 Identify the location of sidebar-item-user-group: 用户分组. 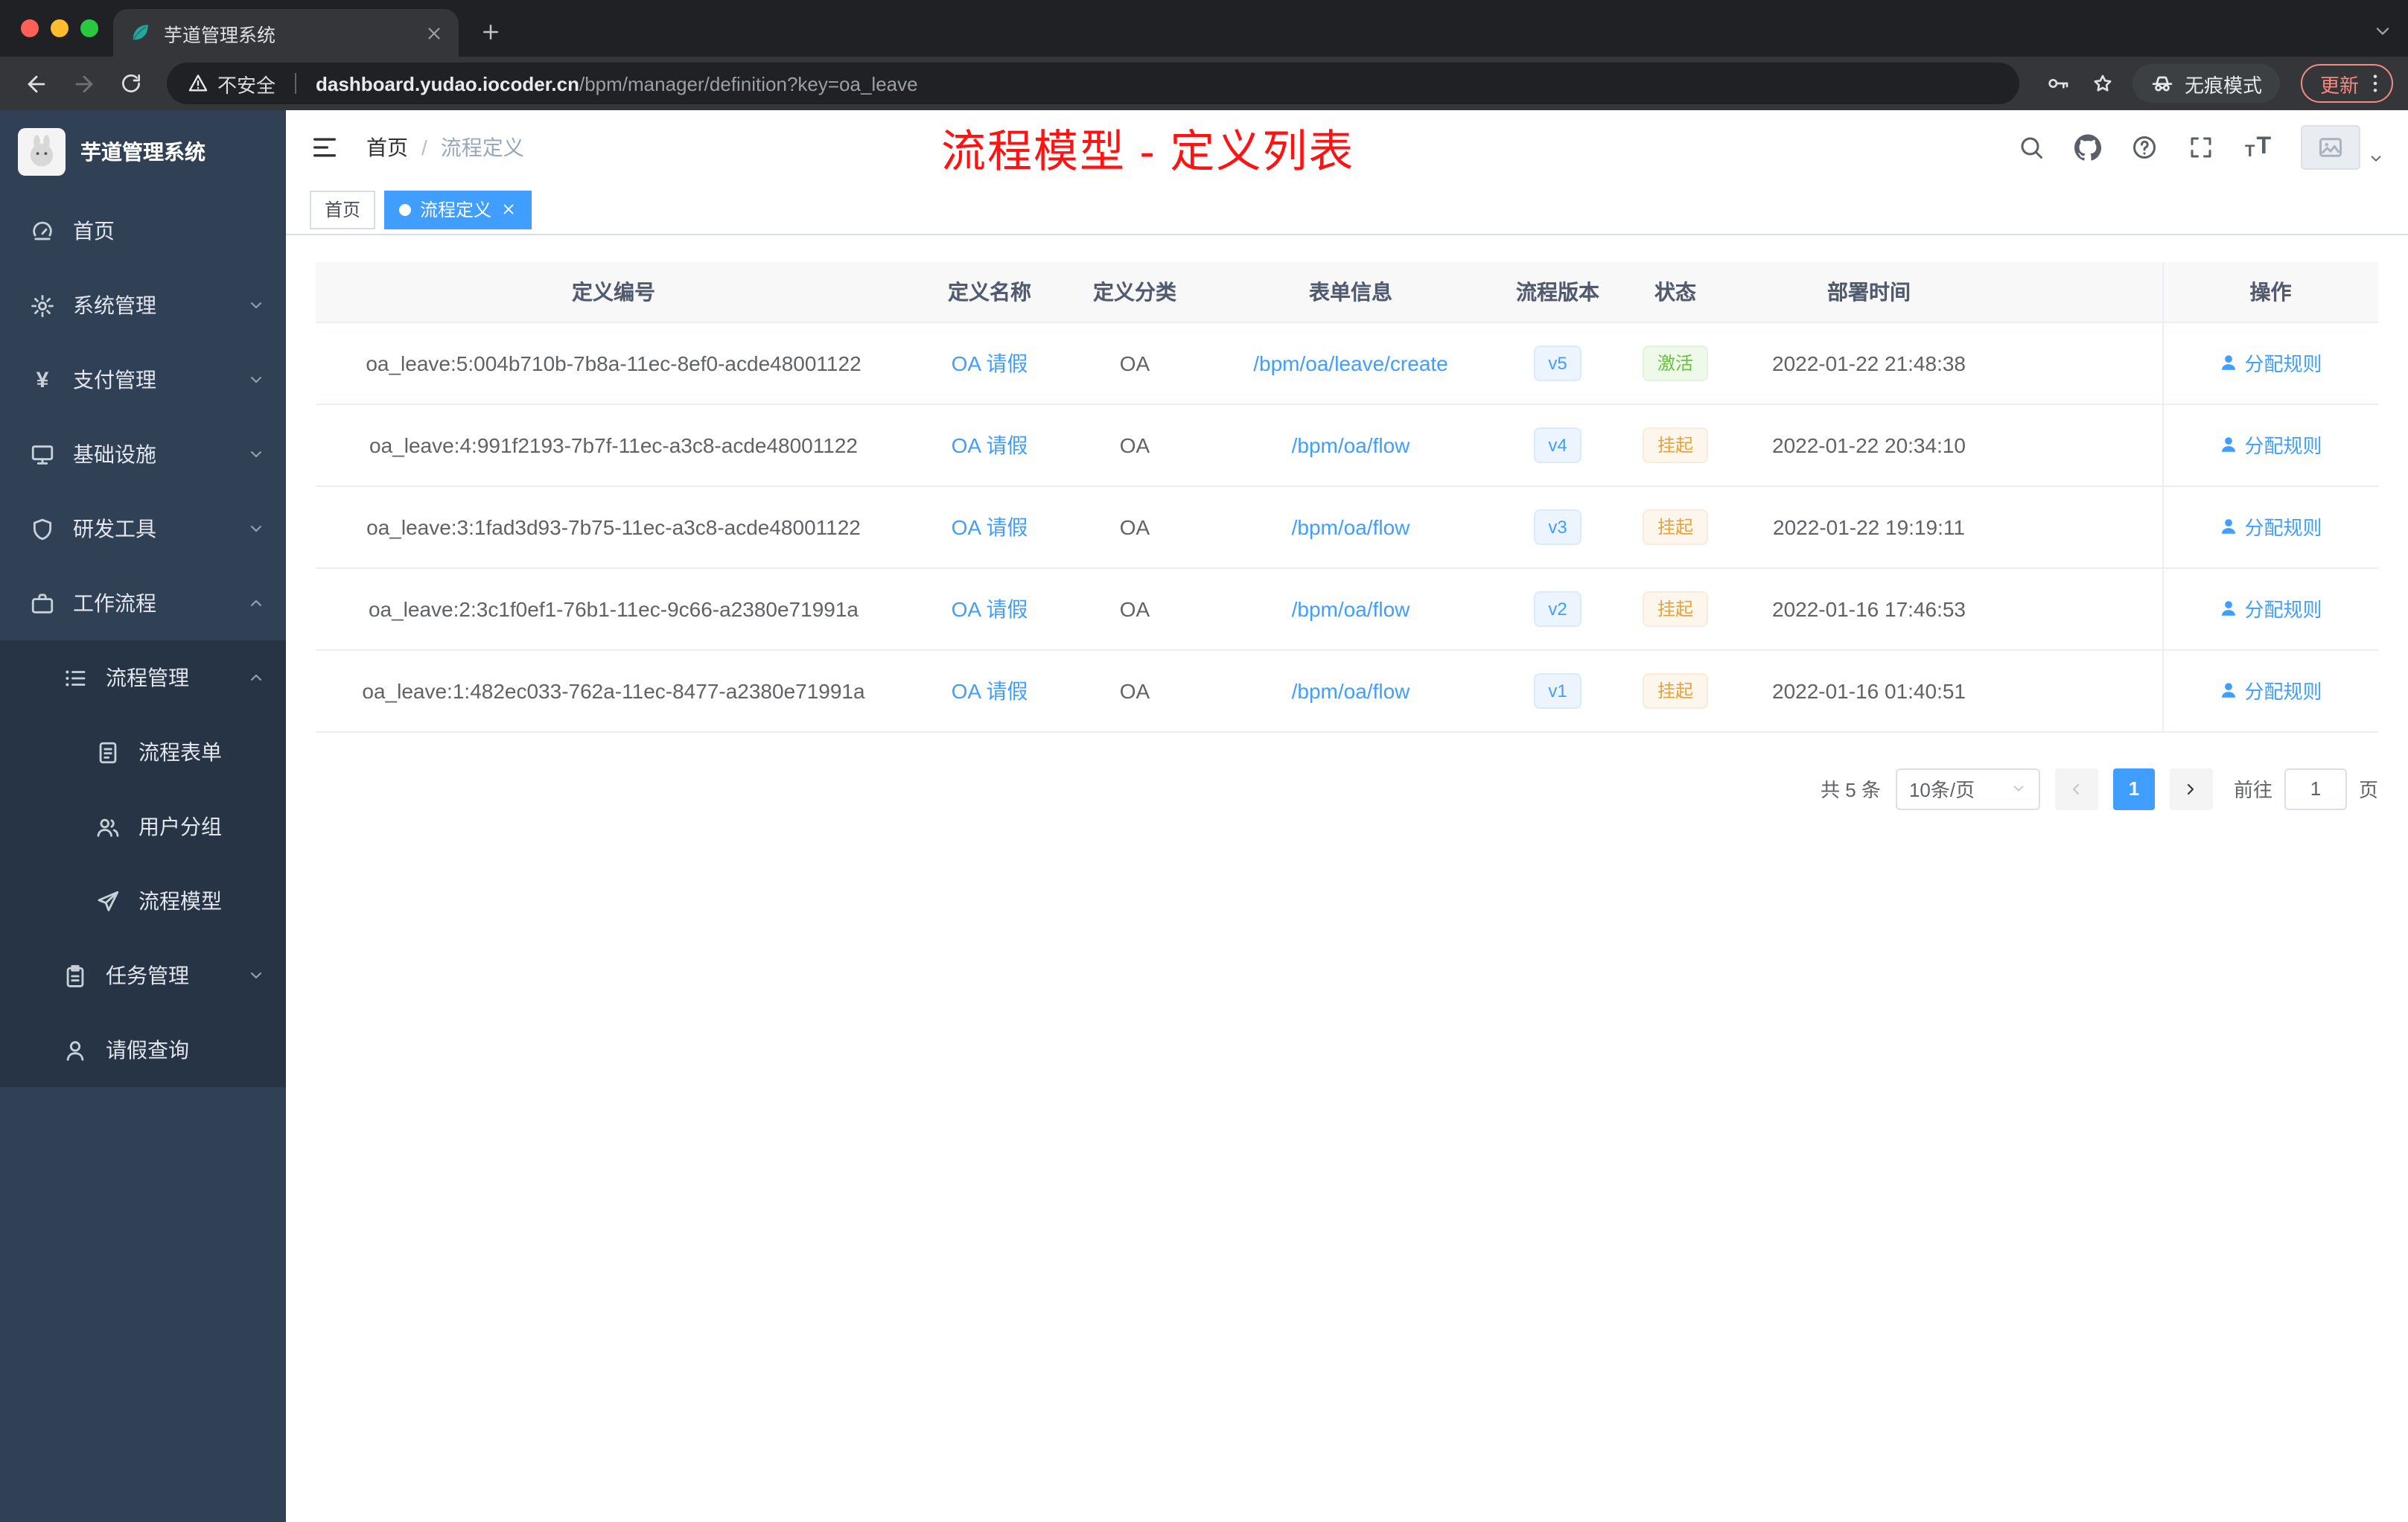
(143, 826).